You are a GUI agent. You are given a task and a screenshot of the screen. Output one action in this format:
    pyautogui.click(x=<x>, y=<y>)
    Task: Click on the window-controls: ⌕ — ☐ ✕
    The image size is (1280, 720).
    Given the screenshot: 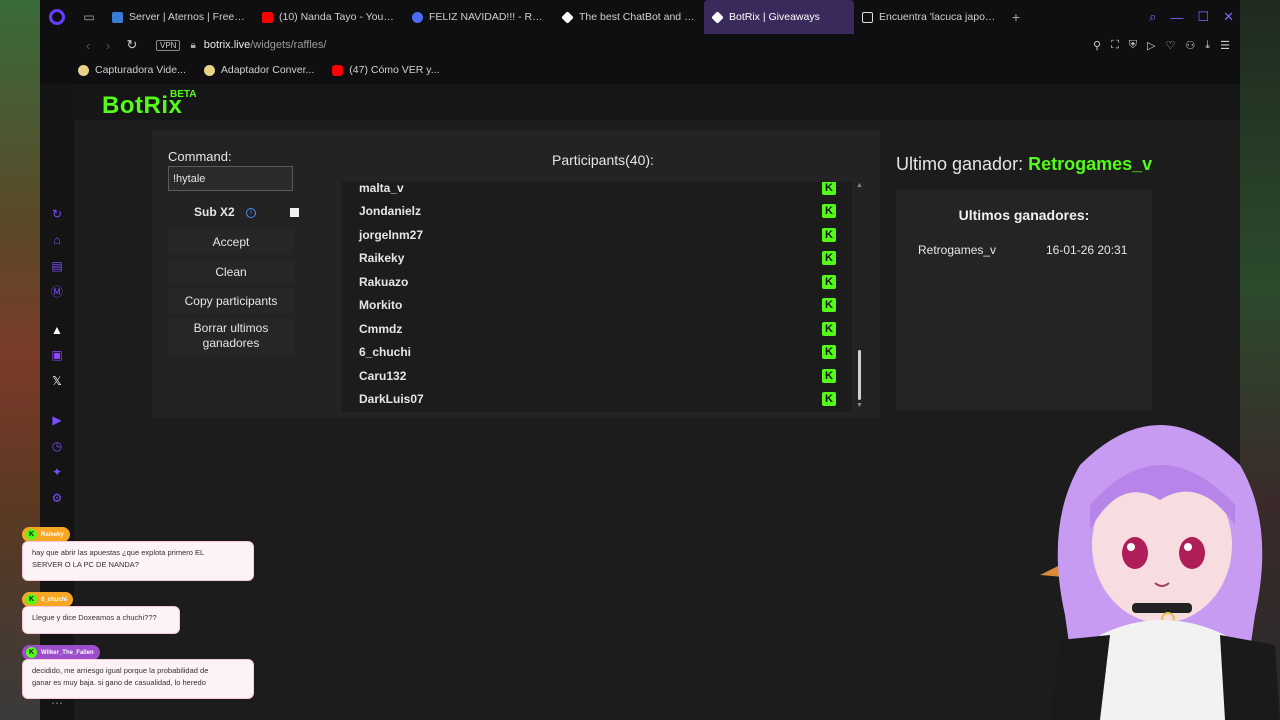 What is the action you would take?
    pyautogui.click(x=1191, y=17)
    